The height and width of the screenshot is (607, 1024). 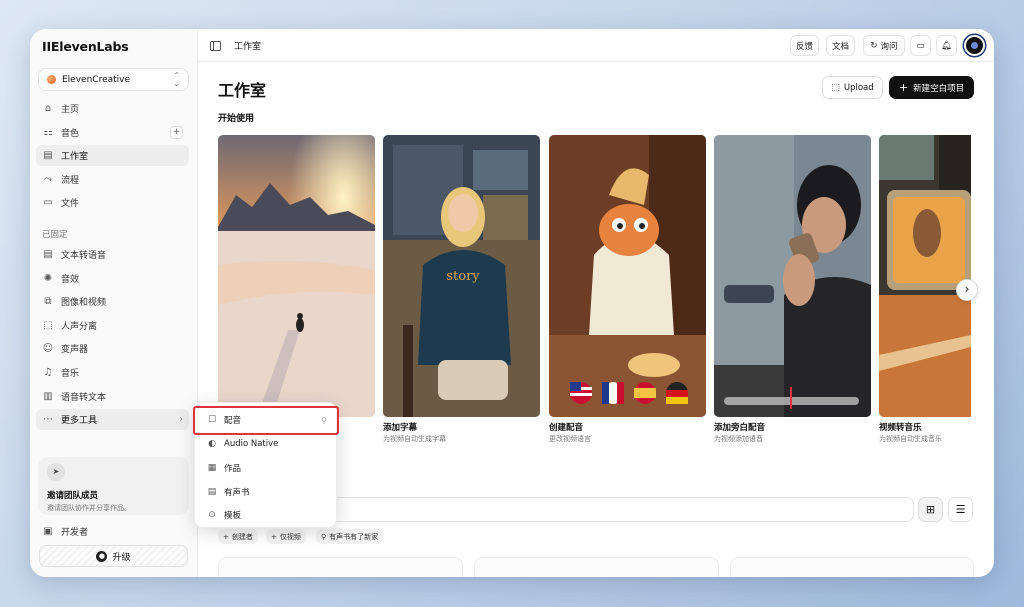 What do you see at coordinates (622, 509) in the screenshot?
I see `search-input` at bounding box center [622, 509].